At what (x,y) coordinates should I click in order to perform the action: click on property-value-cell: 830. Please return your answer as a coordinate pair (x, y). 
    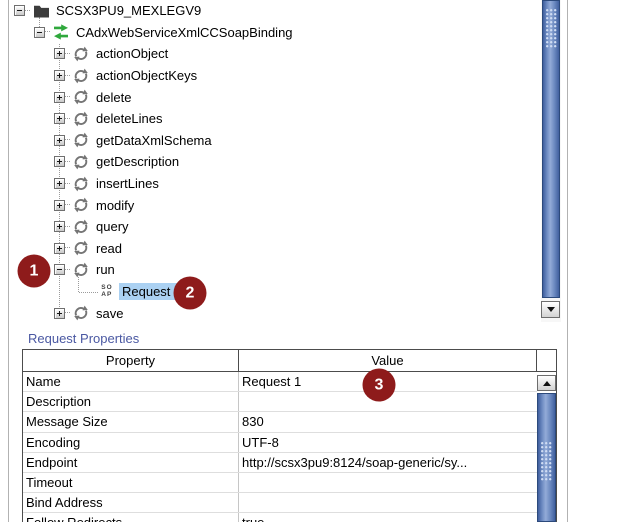
    Looking at the image, I should click on (388, 421).